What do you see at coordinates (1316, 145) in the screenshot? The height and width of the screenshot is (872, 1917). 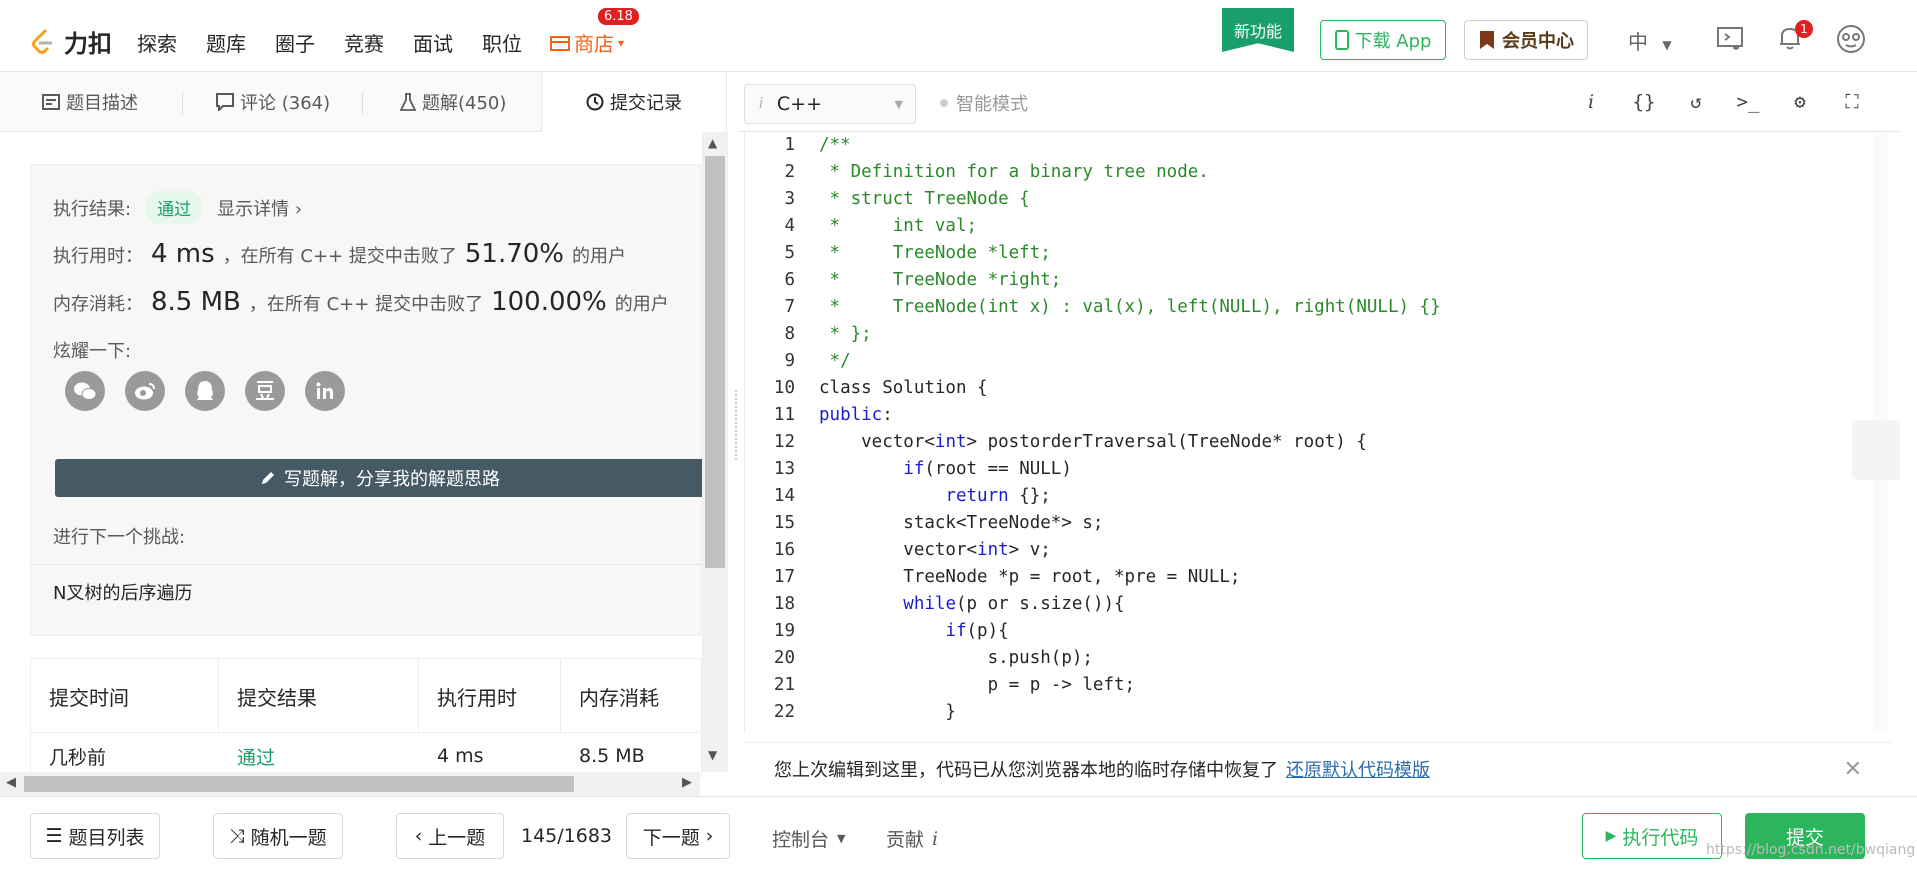 I see `code-line: 1 /**` at bounding box center [1316, 145].